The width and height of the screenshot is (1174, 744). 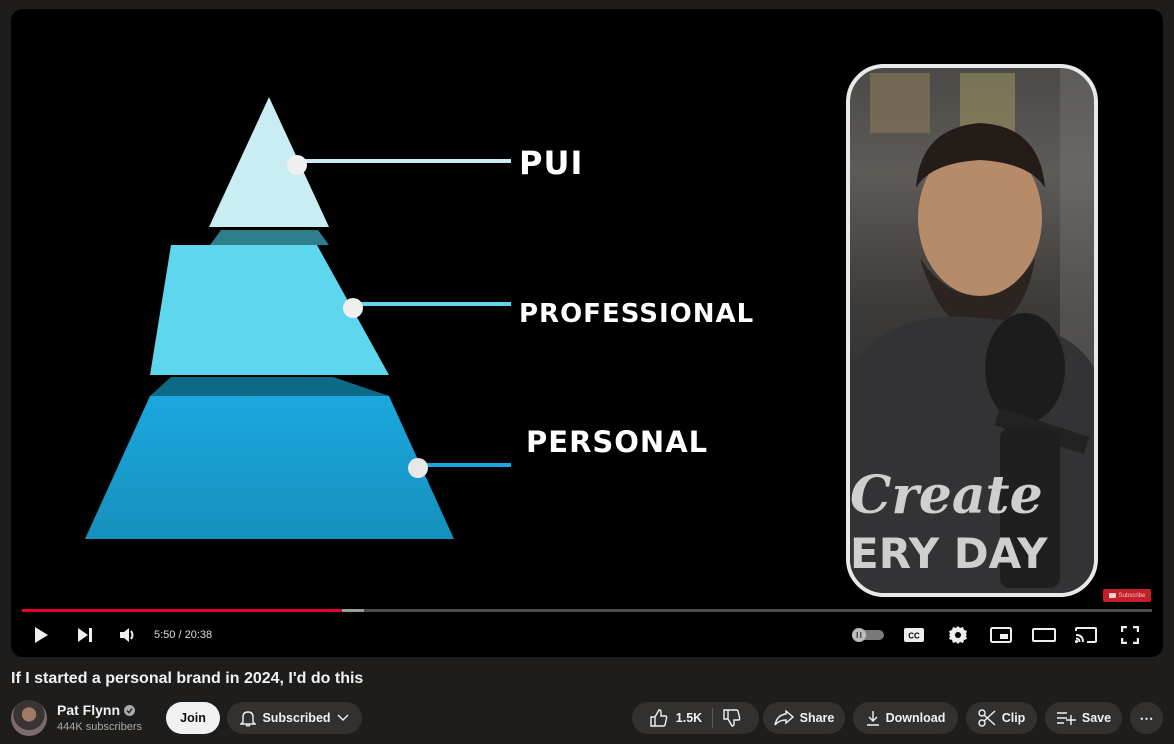 What do you see at coordinates (1127, 595) in the screenshot?
I see `subscribe-watermark: Subscribe` at bounding box center [1127, 595].